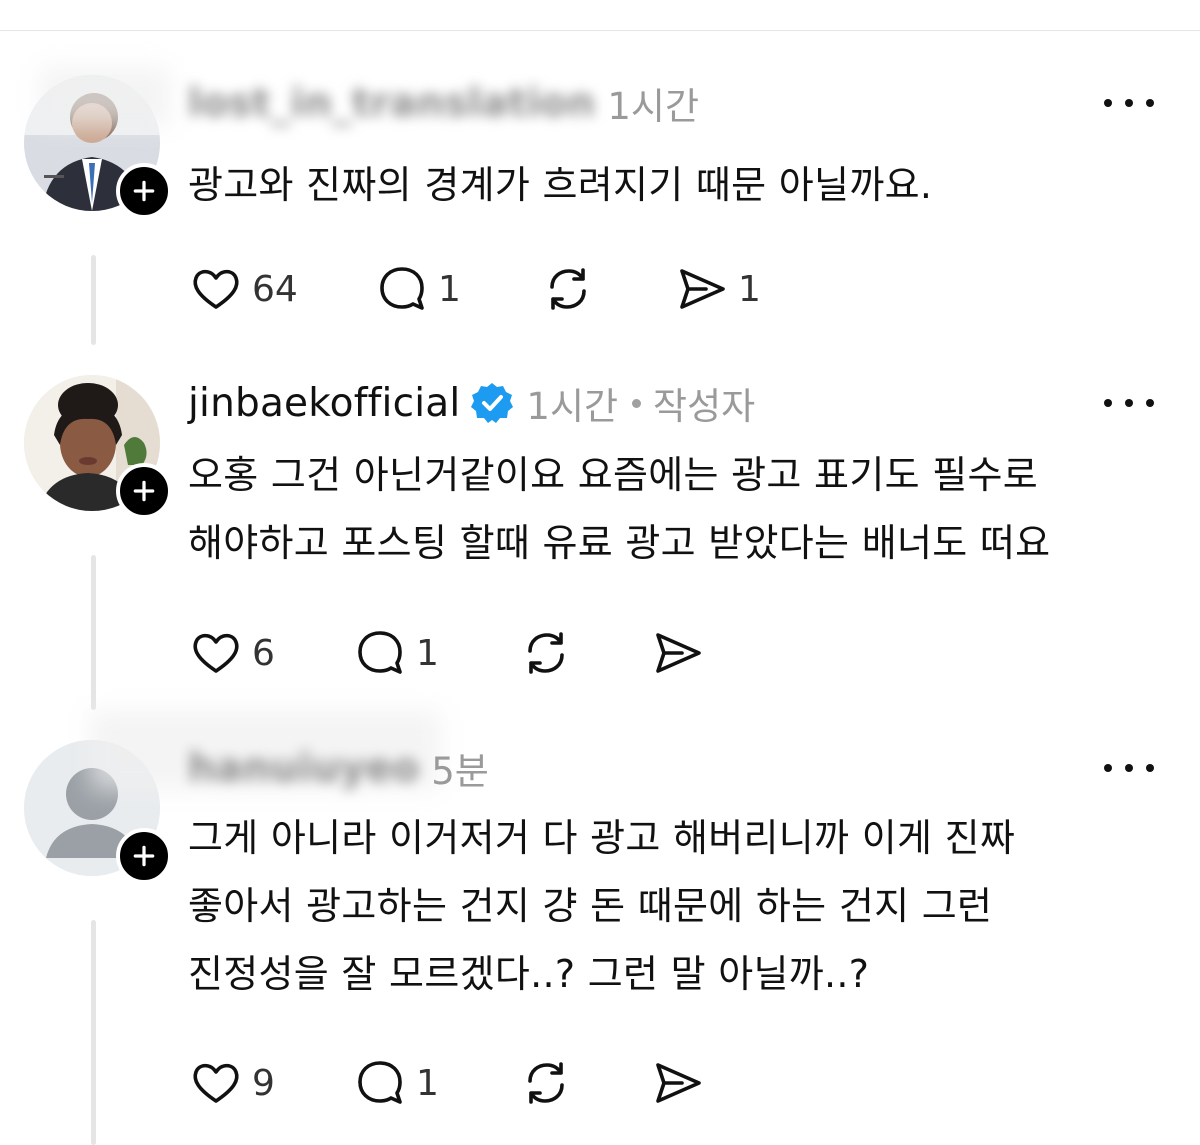 This screenshot has width=1200, height=1145. Describe the element at coordinates (391, 103) in the screenshot. I see `username: lost_in_translation` at that location.